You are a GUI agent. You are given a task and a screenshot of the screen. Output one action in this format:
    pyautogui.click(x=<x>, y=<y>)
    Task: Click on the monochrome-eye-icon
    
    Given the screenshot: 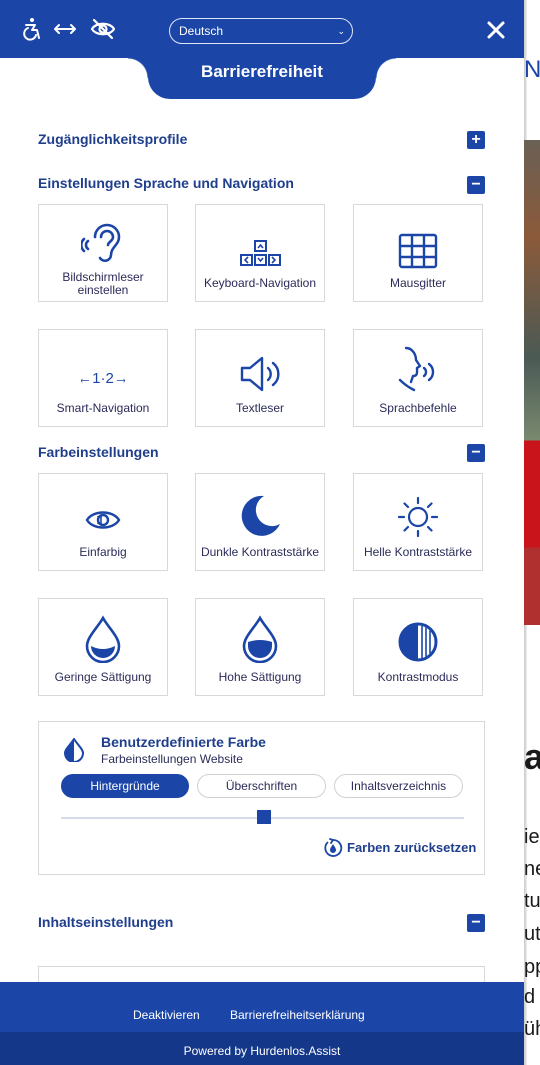 What is the action you would take?
    pyautogui.click(x=103, y=503)
    